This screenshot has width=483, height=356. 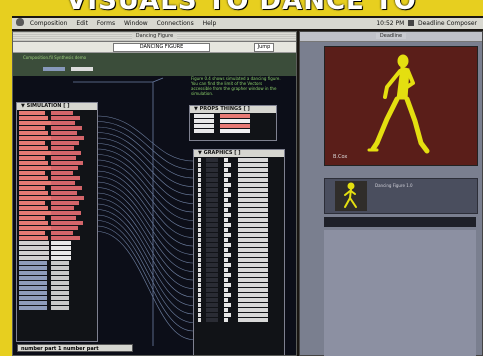 I want to click on menu-connections: Connections, so click(x=175, y=23).